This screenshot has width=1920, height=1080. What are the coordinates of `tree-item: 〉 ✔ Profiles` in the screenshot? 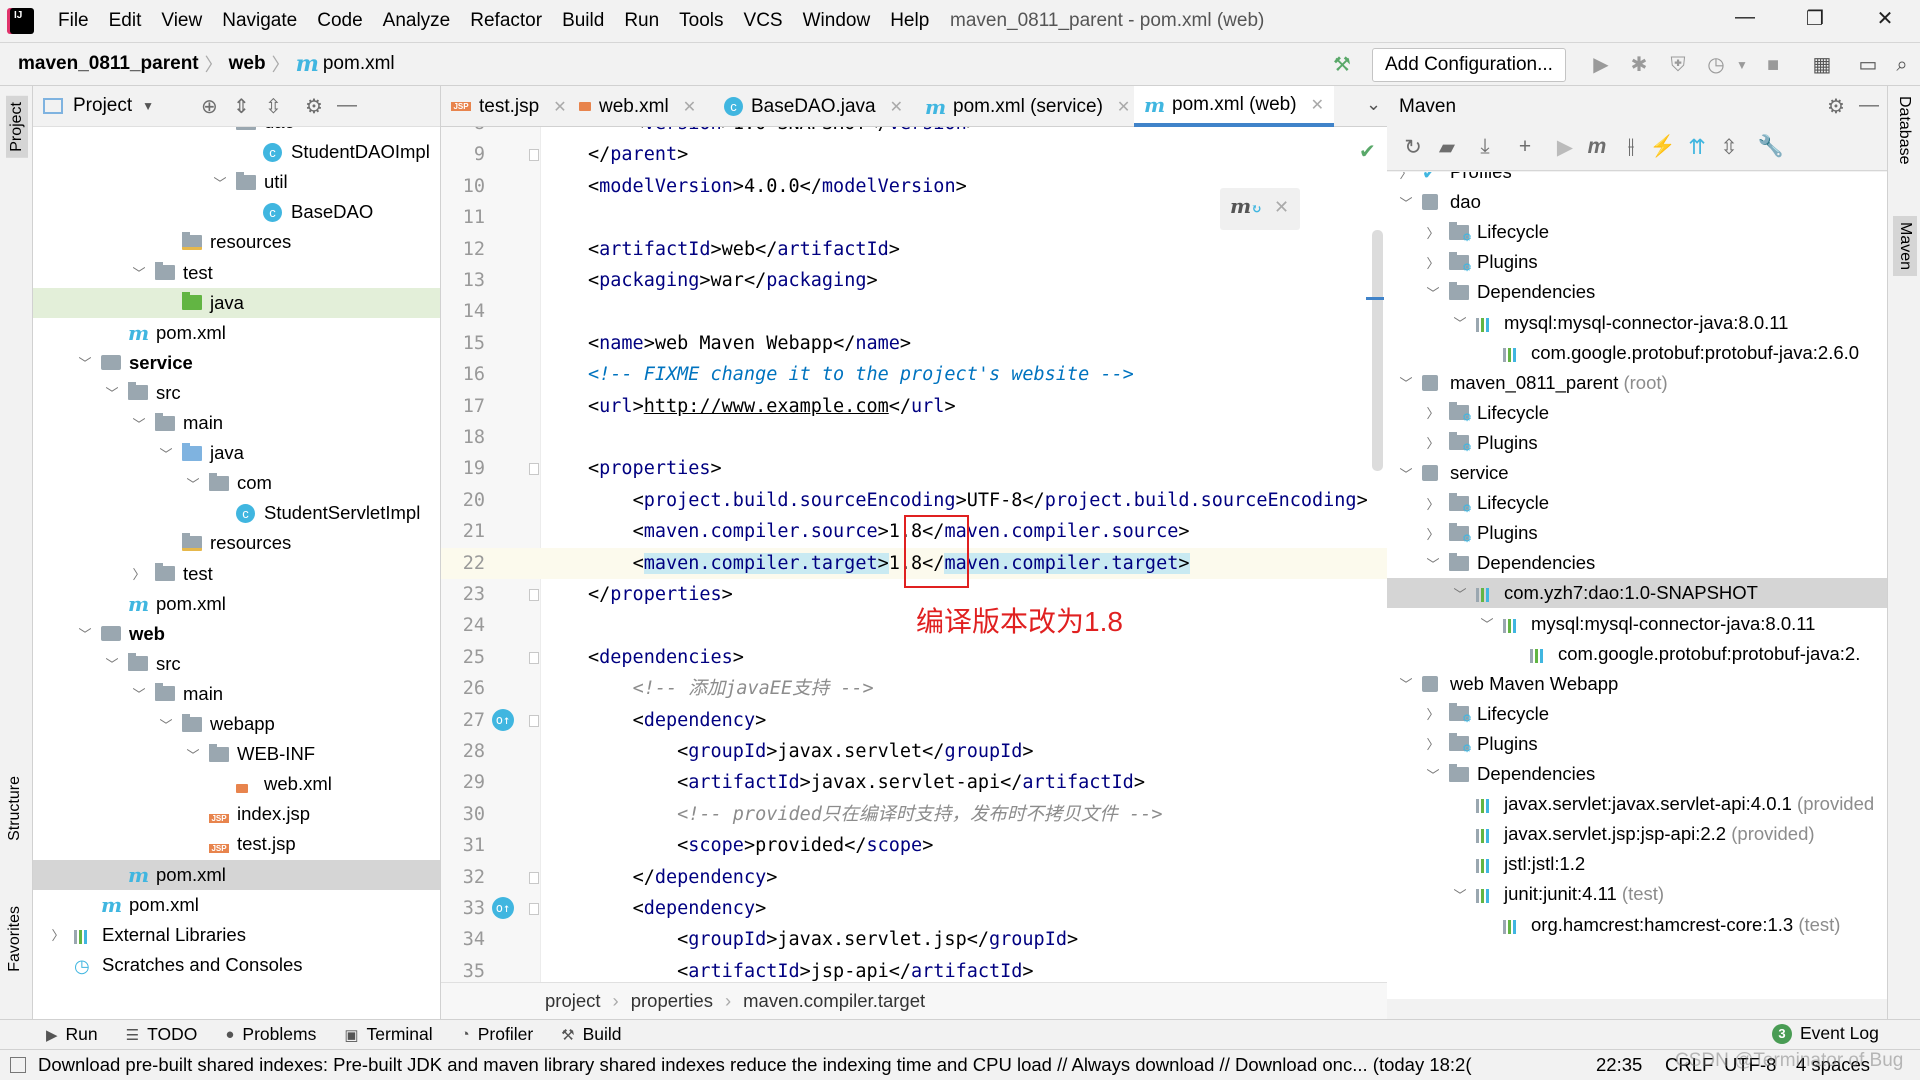 It's located at (1637, 179).